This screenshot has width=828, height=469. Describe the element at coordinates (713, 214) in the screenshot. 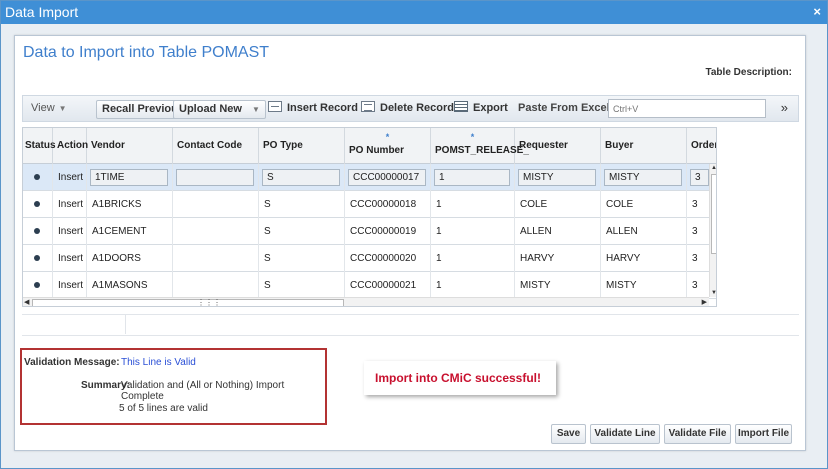

I see `vertical-scroll-thumb` at that location.